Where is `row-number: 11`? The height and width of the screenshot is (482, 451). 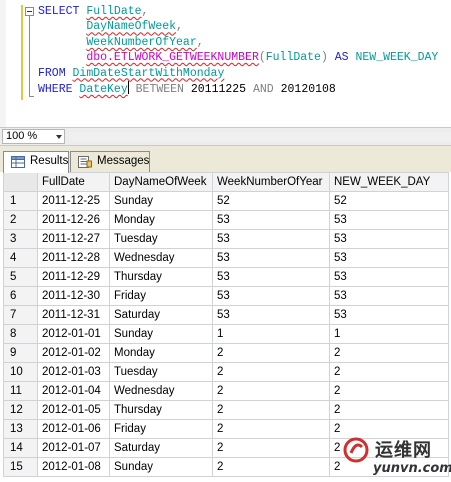 row-number: 11 is located at coordinates (20, 391).